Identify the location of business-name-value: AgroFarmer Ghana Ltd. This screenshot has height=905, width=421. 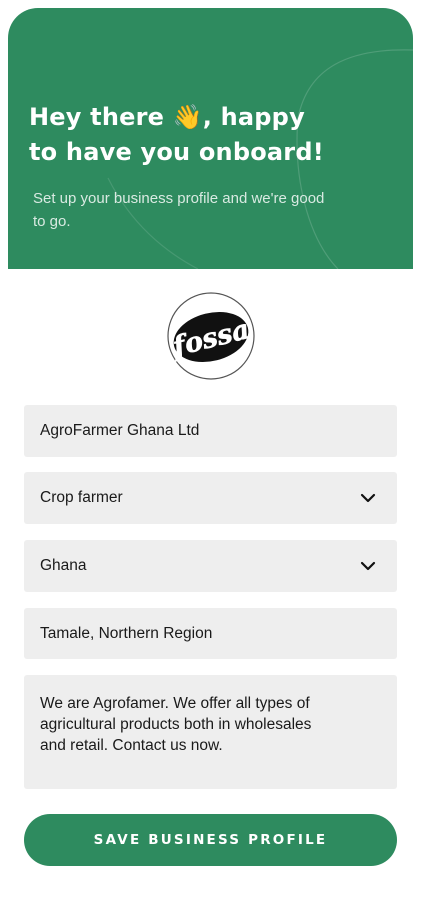
(120, 430).